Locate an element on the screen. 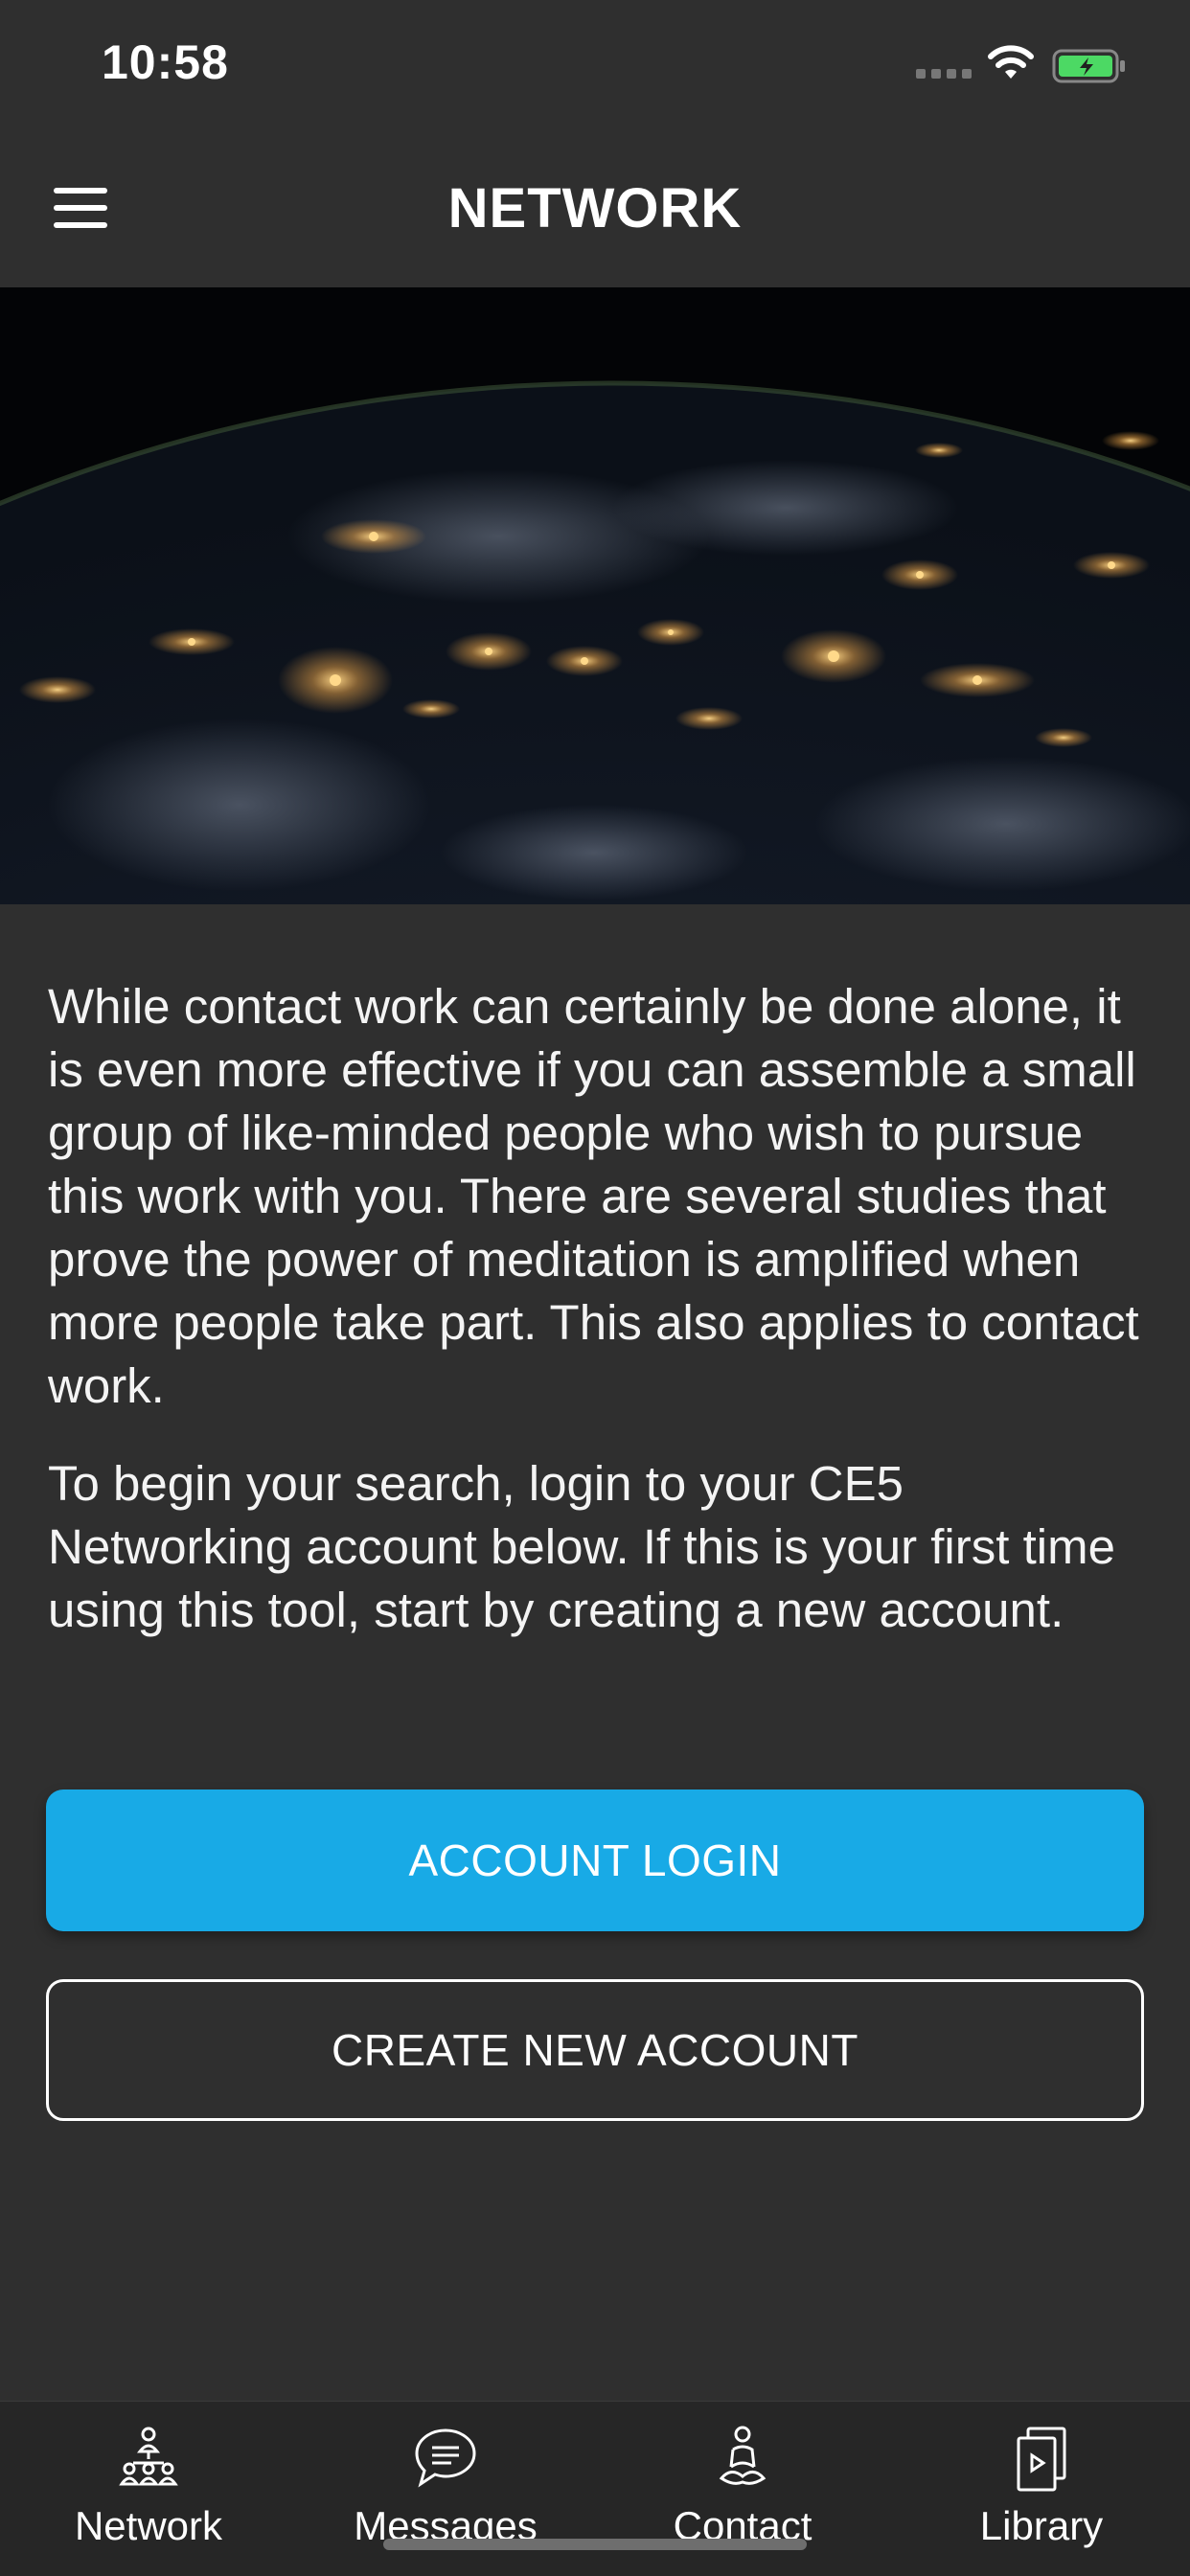 This screenshot has width=1190, height=2576. create-new-account-button: CREATE NEW ACCOUNT is located at coordinates (595, 2050).